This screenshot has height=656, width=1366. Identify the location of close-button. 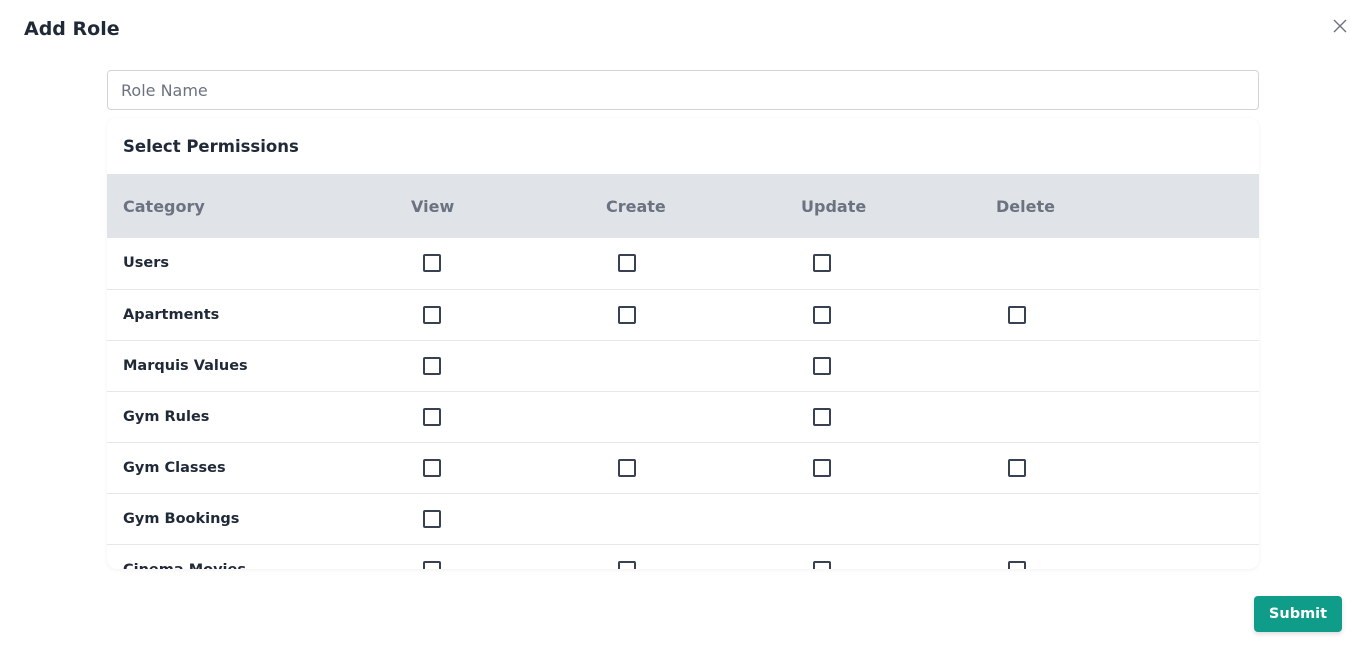
(1340, 26).